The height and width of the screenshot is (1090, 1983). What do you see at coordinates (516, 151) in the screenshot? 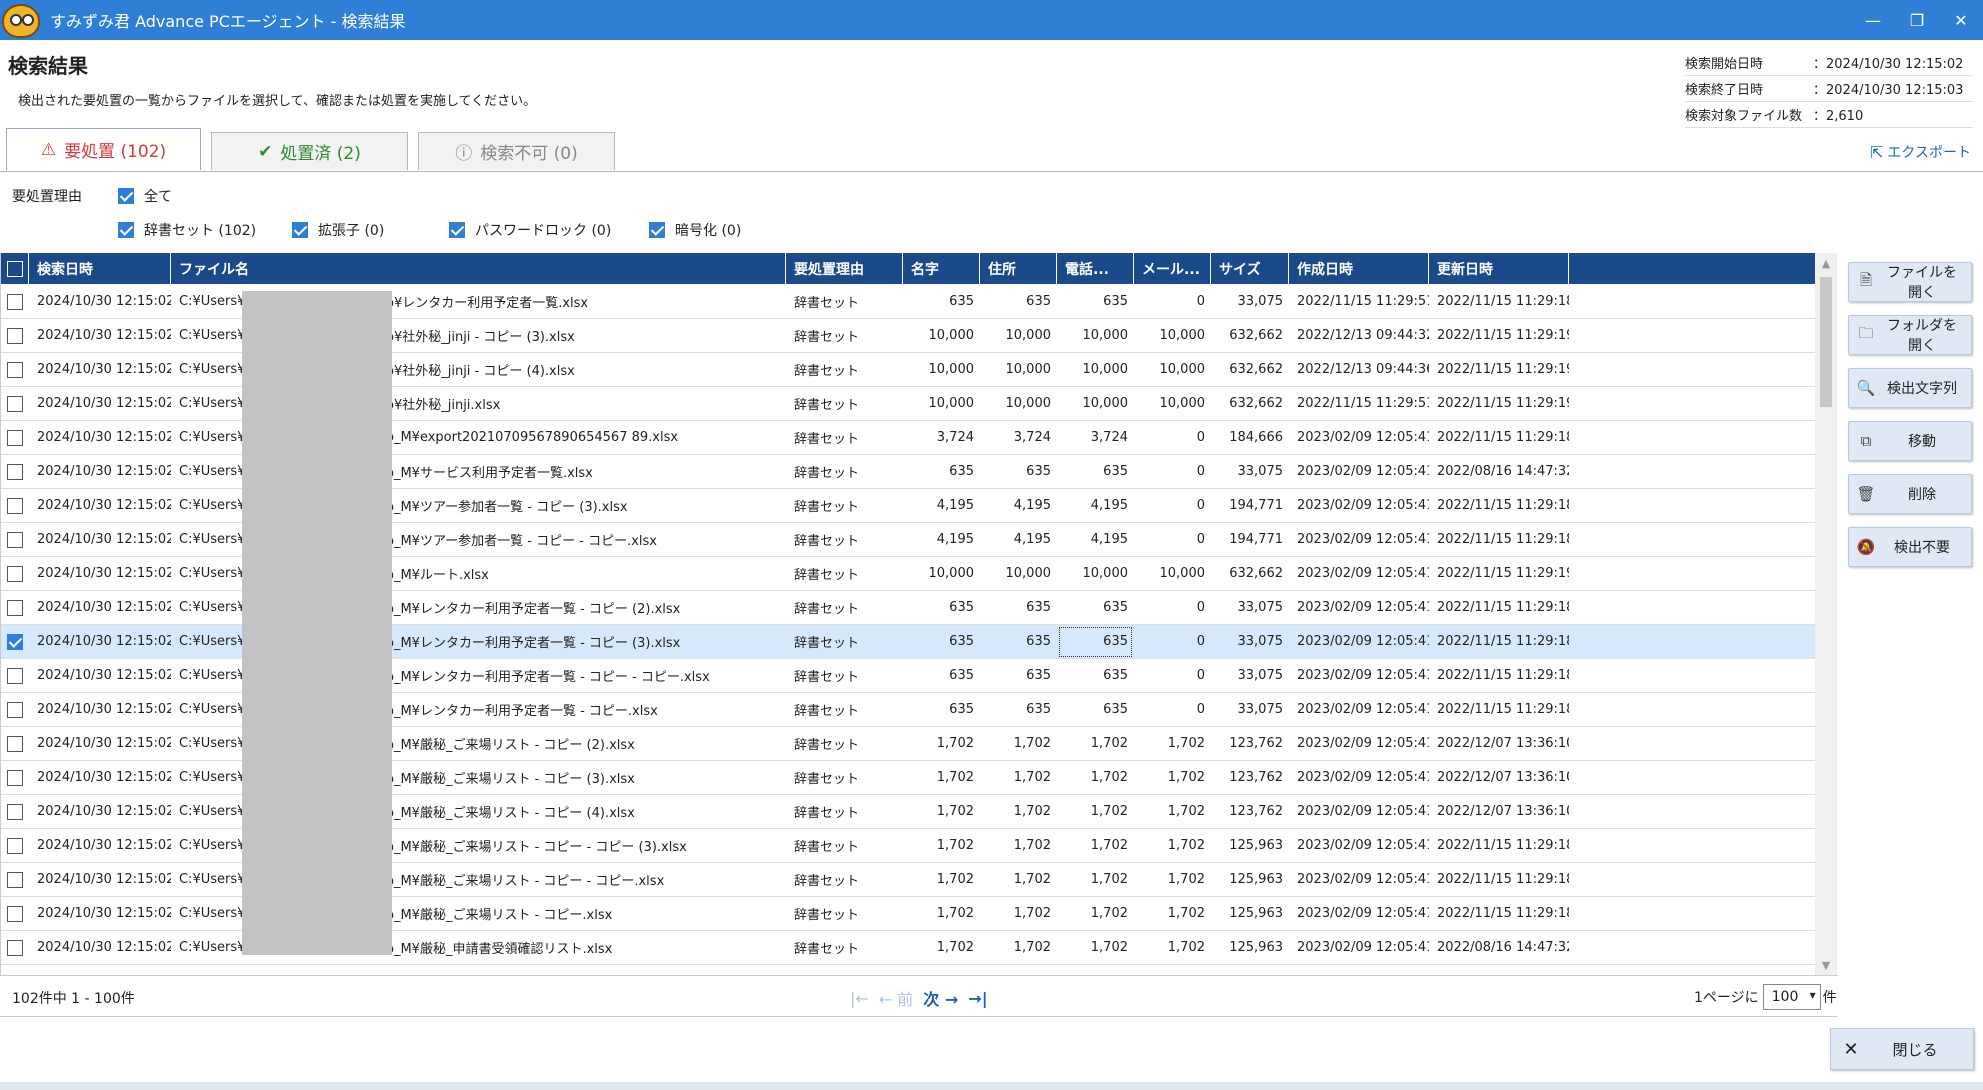
I see `tab-unsearchable: ⓘ 検索不可 (0)` at bounding box center [516, 151].